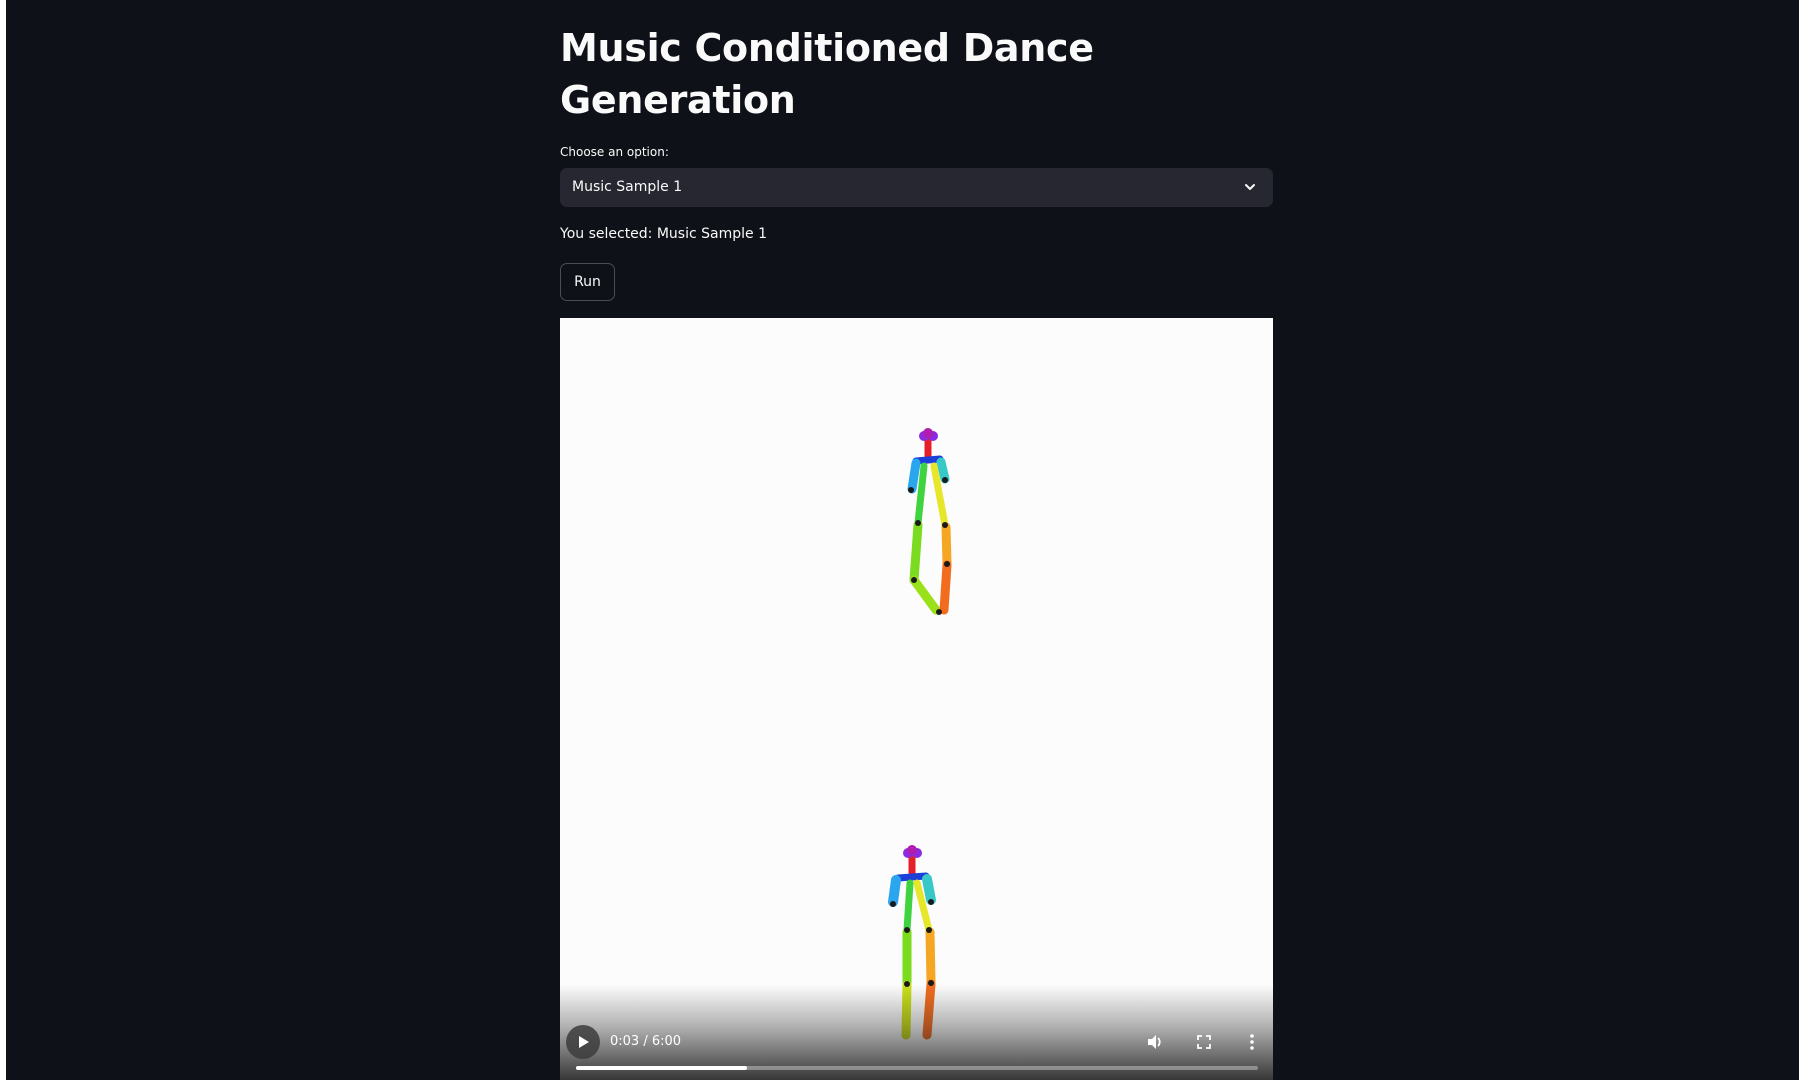  I want to click on play-button, so click(583, 1042).